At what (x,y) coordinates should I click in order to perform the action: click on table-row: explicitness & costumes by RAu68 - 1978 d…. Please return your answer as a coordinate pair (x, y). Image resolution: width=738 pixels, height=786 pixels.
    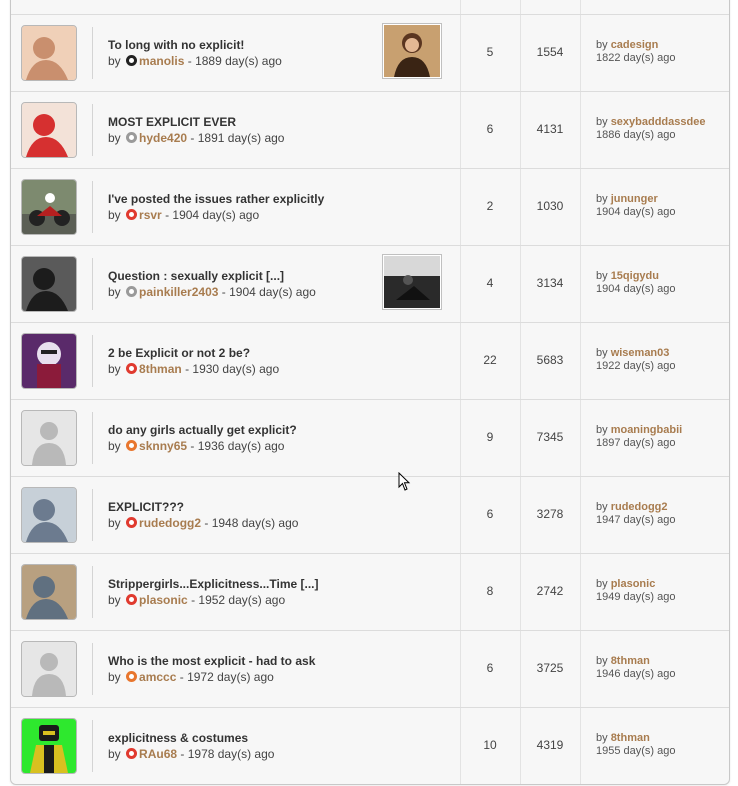
    Looking at the image, I should click on (370, 746).